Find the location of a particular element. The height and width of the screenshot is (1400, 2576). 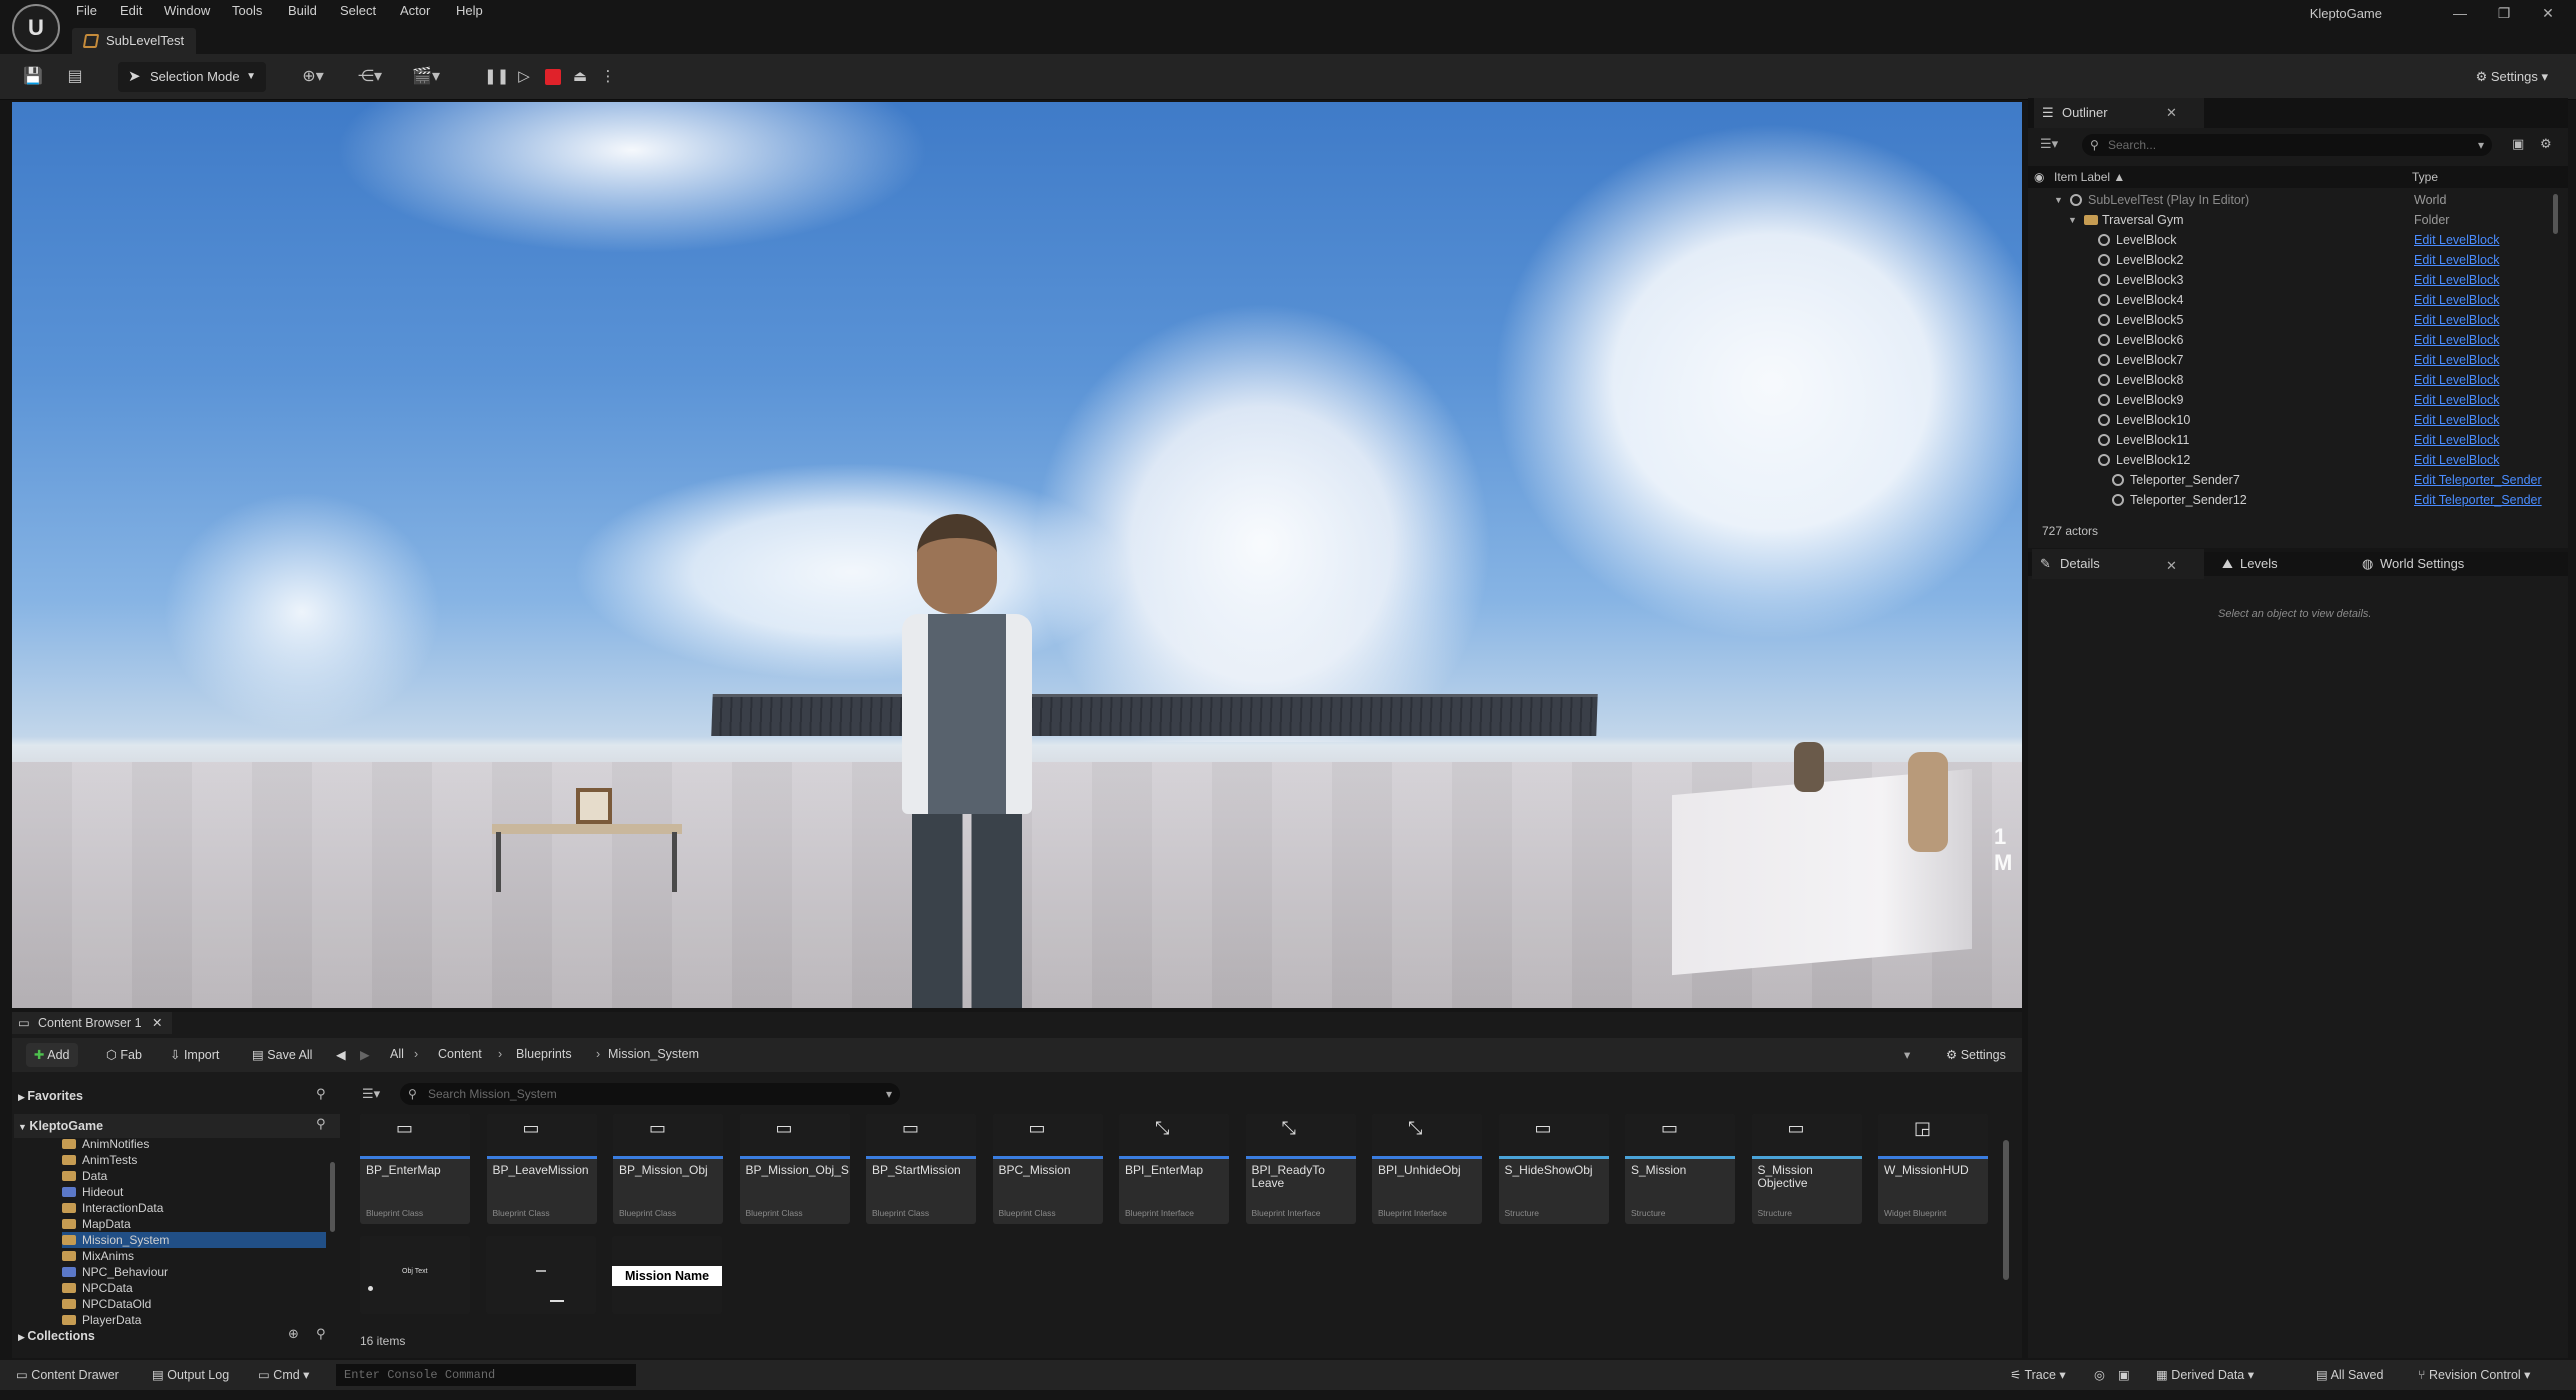

folder-tree-item: NPCData is located at coordinates (172, 1288).